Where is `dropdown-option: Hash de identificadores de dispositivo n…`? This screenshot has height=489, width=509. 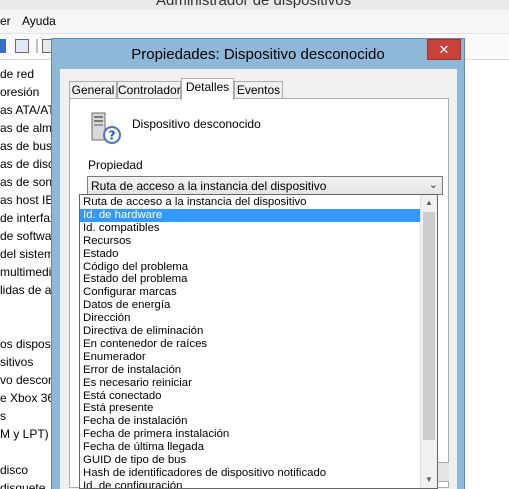
dropdown-option: Hash de identificadores de dispositivo n… is located at coordinates (250, 473).